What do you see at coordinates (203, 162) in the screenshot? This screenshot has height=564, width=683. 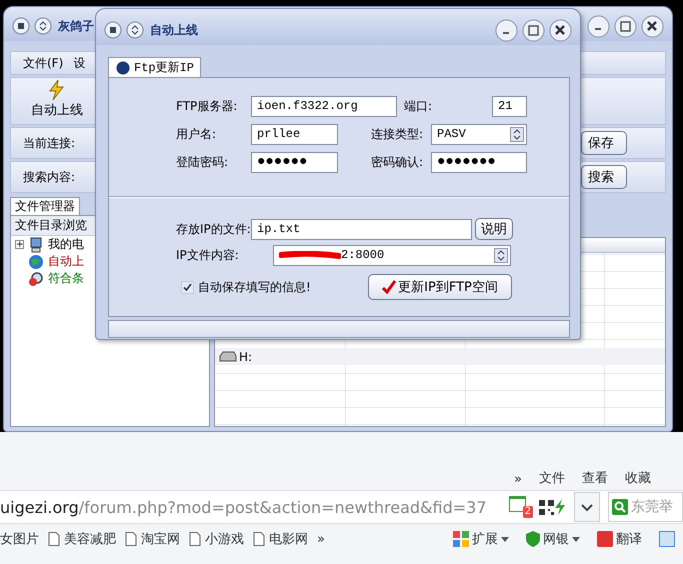 I see `field-label: 登陆密码:` at bounding box center [203, 162].